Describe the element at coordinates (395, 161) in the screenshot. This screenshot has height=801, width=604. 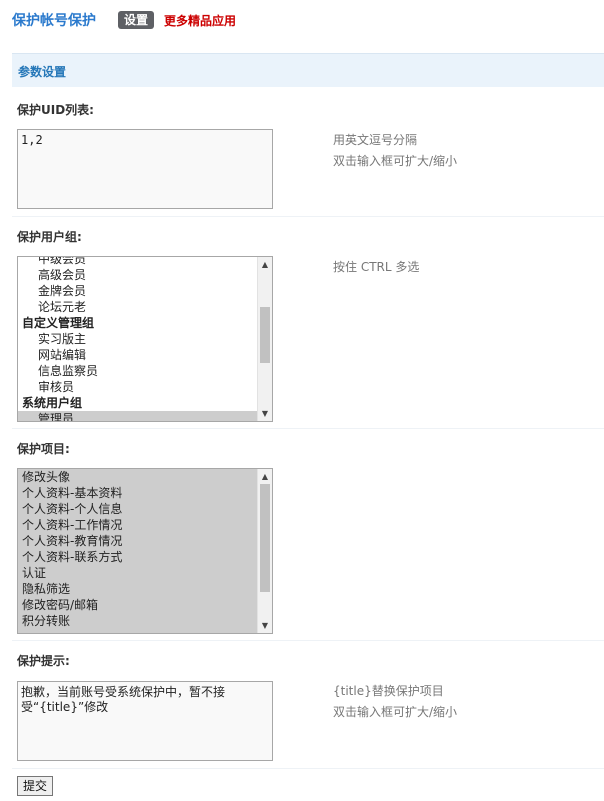
I see `uid-list-hint-resize: 双击输入框可扩大/缩小` at that location.